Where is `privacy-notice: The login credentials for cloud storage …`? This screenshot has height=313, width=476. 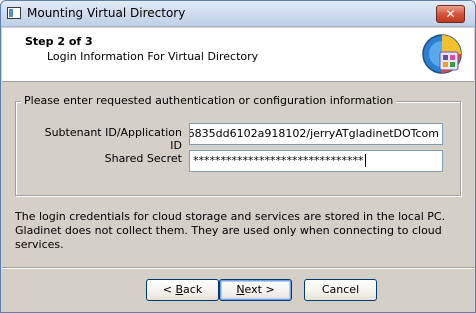
privacy-notice: The login credentials for cloud storage … is located at coordinates (230, 230).